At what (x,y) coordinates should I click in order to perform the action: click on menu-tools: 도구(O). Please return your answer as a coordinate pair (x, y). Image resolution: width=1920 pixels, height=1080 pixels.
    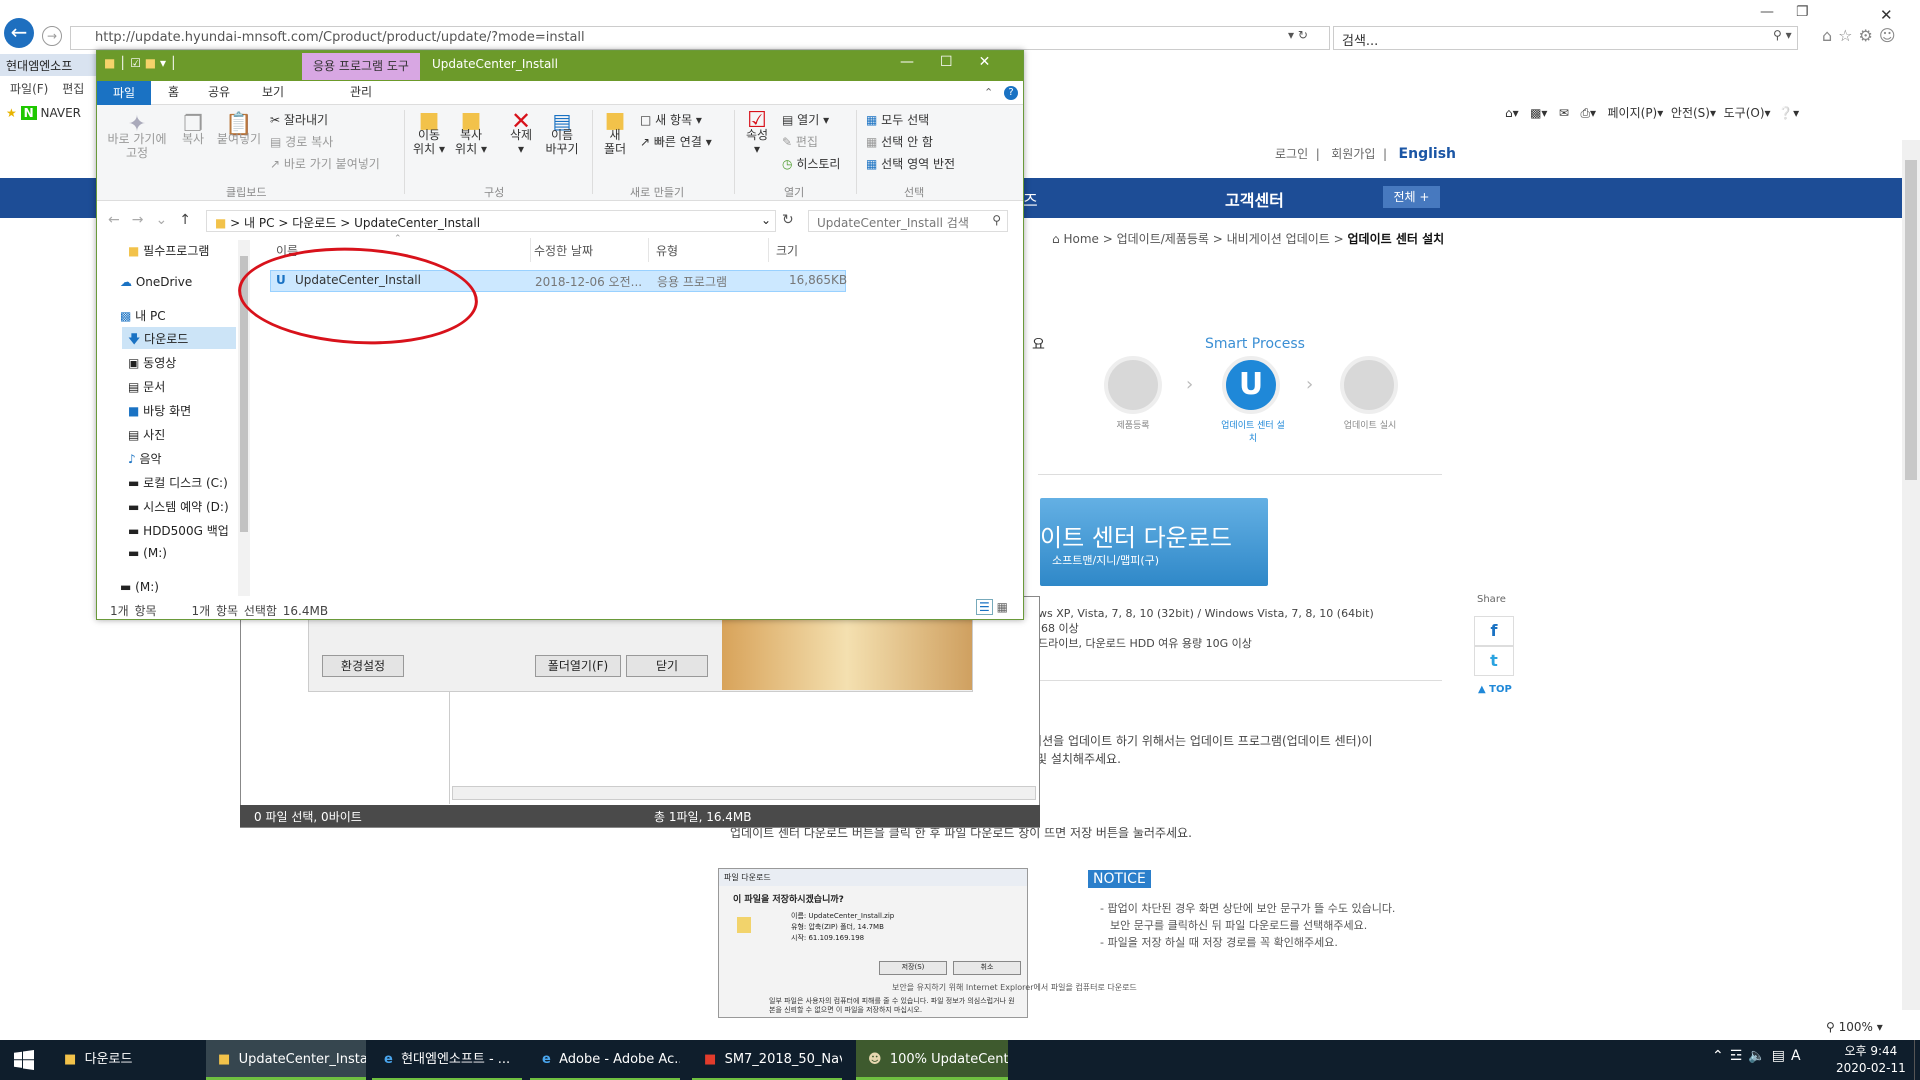
    Looking at the image, I should click on (1744, 113).